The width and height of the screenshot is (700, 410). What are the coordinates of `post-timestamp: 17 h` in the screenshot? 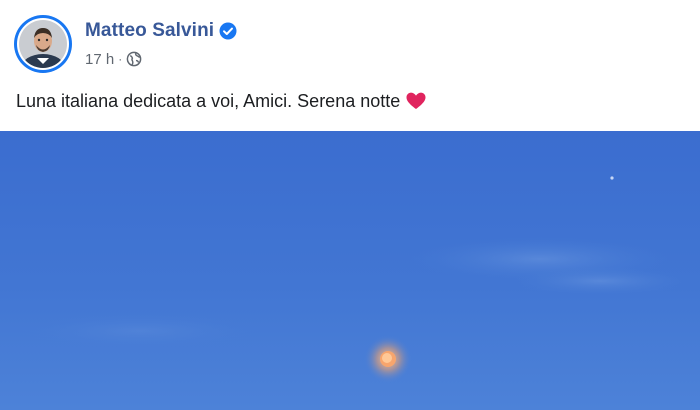 It's located at (99, 59).